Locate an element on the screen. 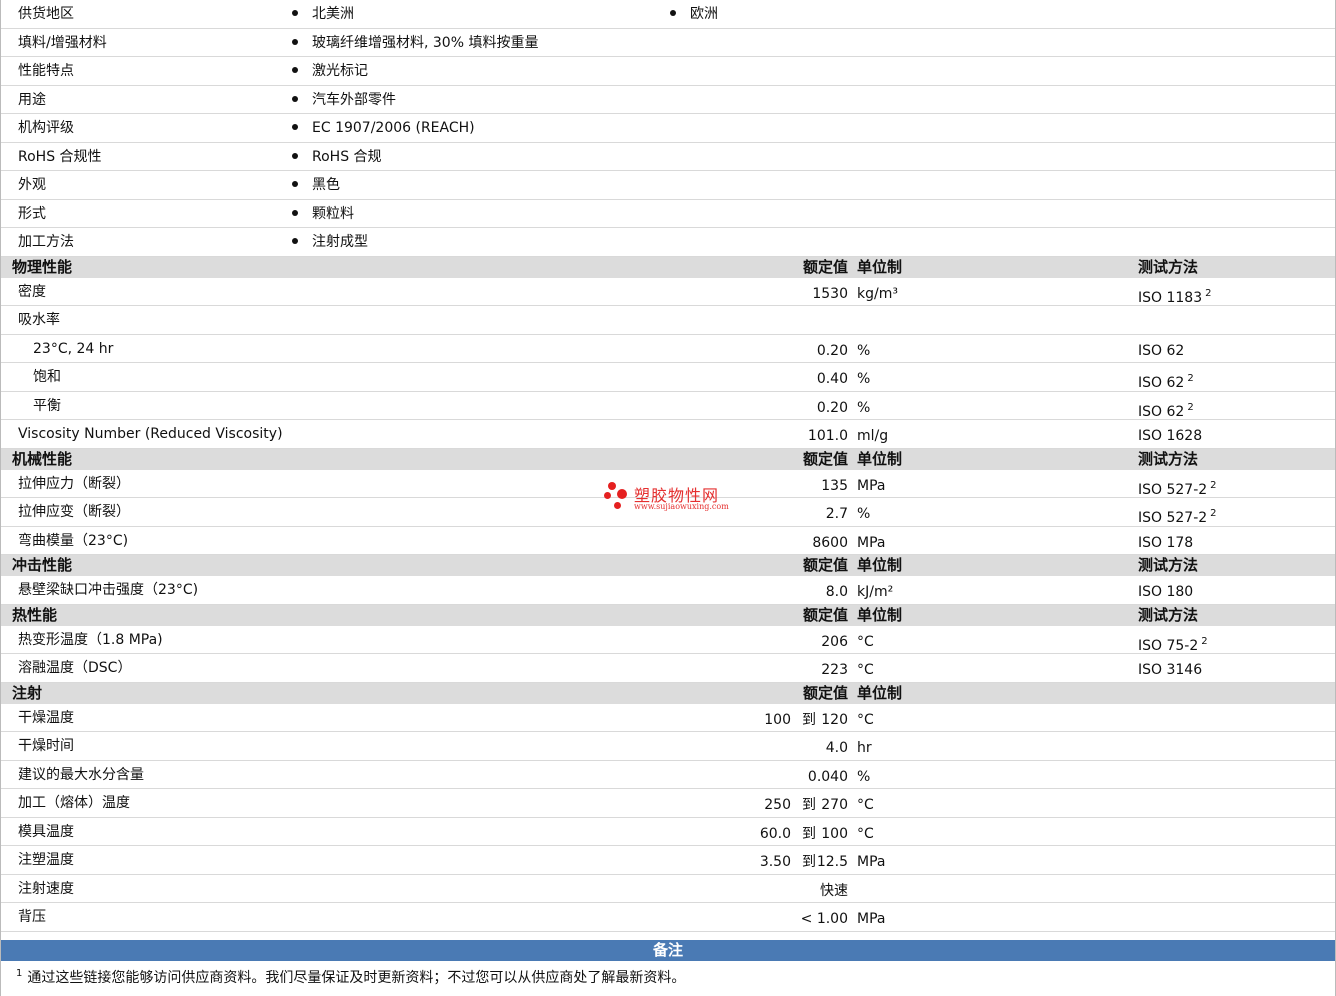  property-unit: hr is located at coordinates (864, 748).